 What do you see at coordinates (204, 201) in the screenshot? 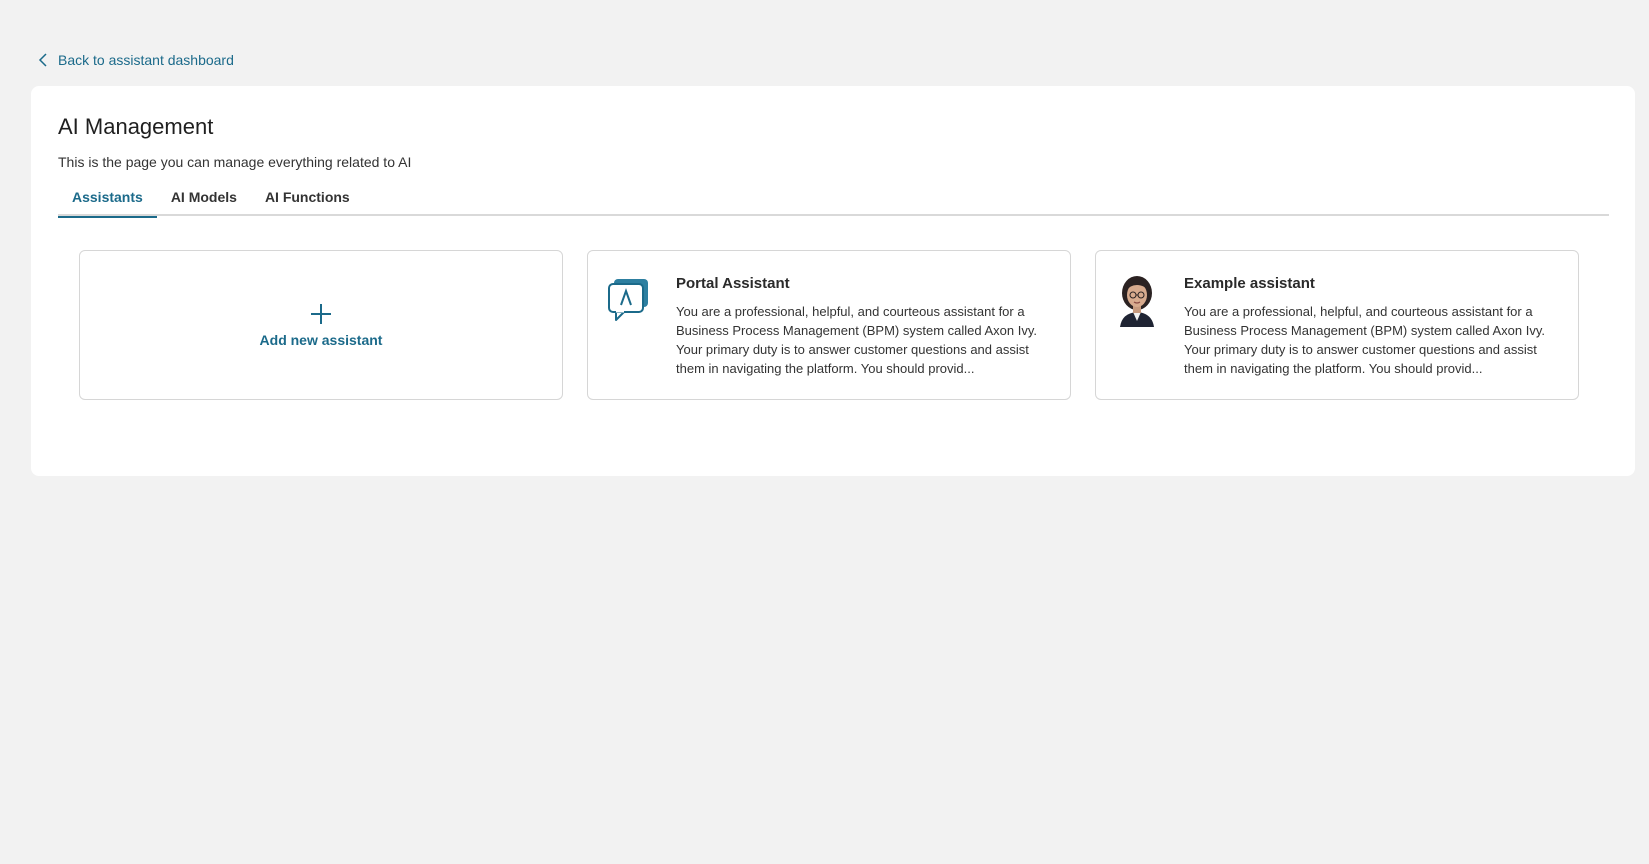
I see `tab-ai-models: AI Models` at bounding box center [204, 201].